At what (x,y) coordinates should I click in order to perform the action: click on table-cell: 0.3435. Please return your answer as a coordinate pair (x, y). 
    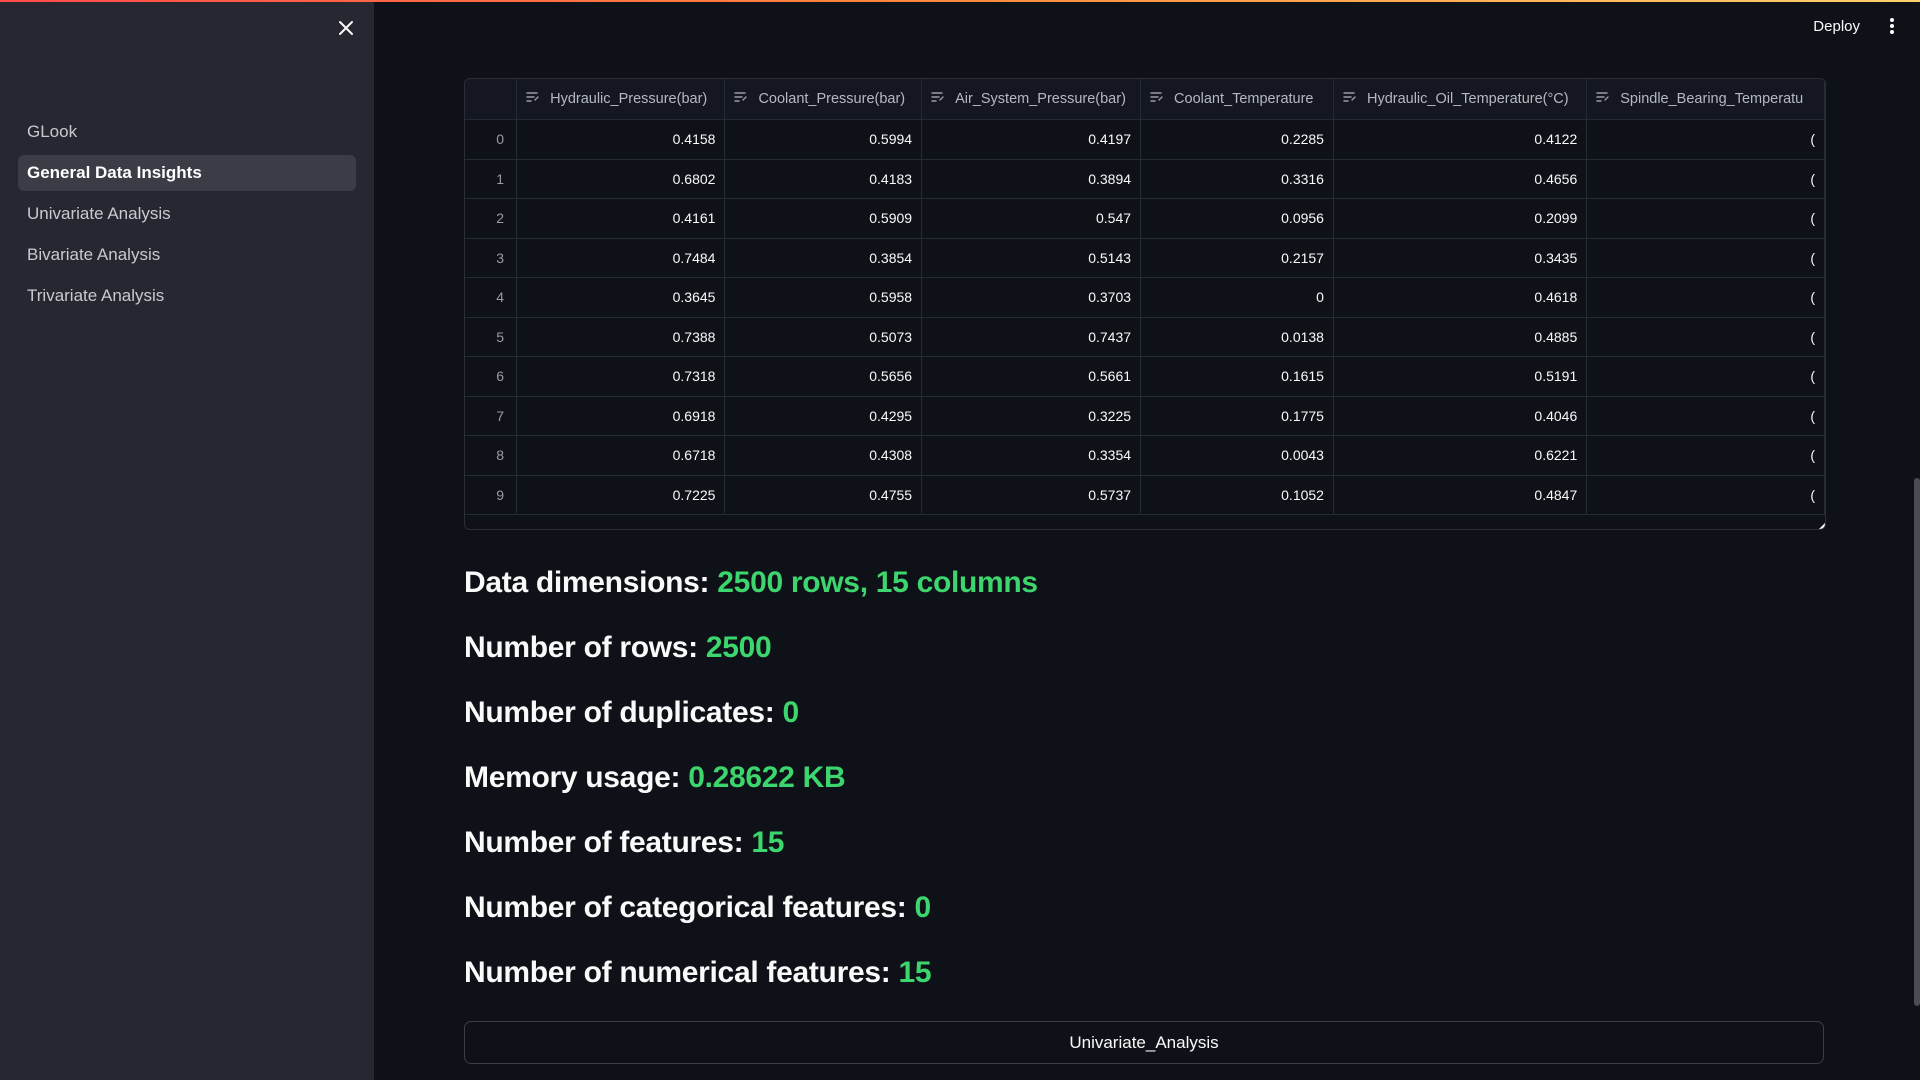
    Looking at the image, I should click on (1460, 258).